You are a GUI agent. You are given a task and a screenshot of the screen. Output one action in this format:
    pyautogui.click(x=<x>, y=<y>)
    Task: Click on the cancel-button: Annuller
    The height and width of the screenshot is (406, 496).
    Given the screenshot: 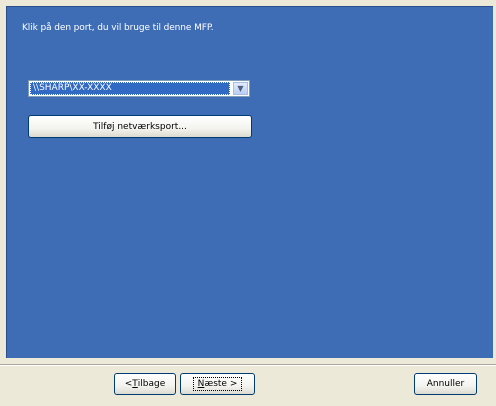 What is the action you would take?
    pyautogui.click(x=445, y=384)
    